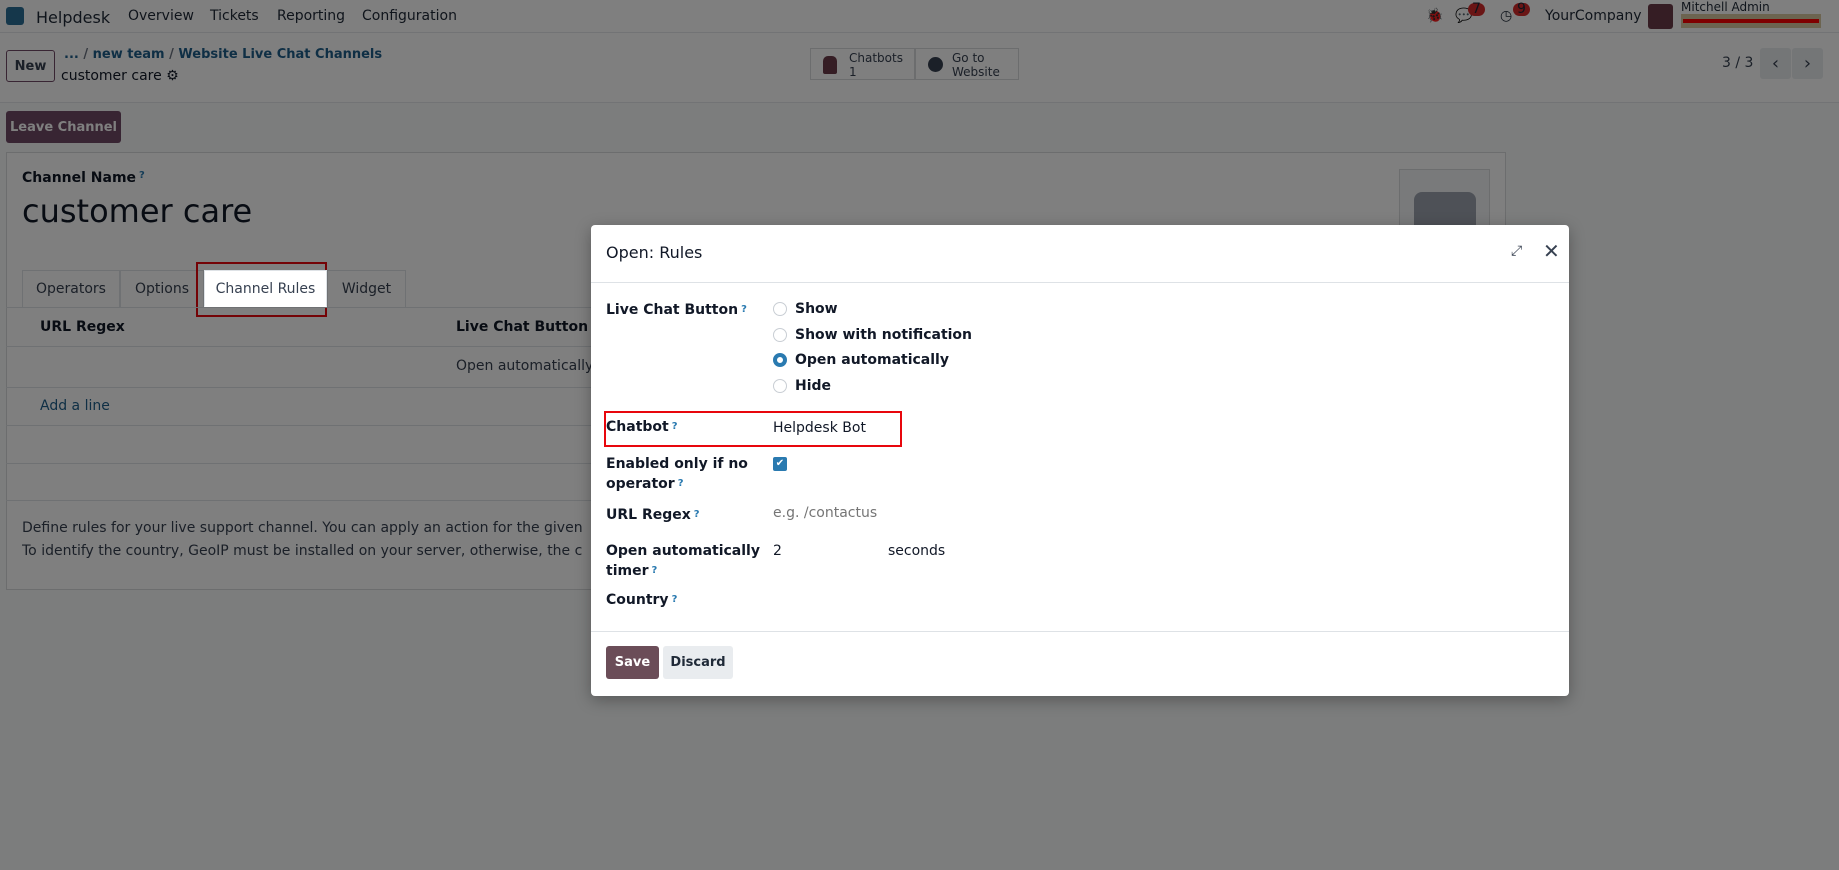  I want to click on dialog-footer-divider, so click(1080, 631).